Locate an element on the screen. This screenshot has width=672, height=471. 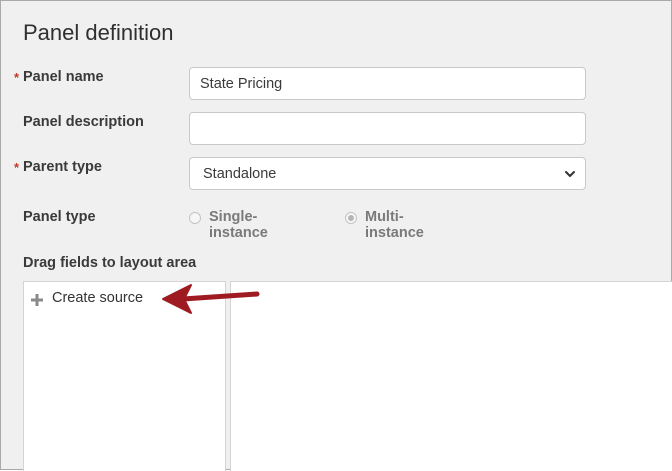
parent-type-select: Standalone is located at coordinates (387, 173).